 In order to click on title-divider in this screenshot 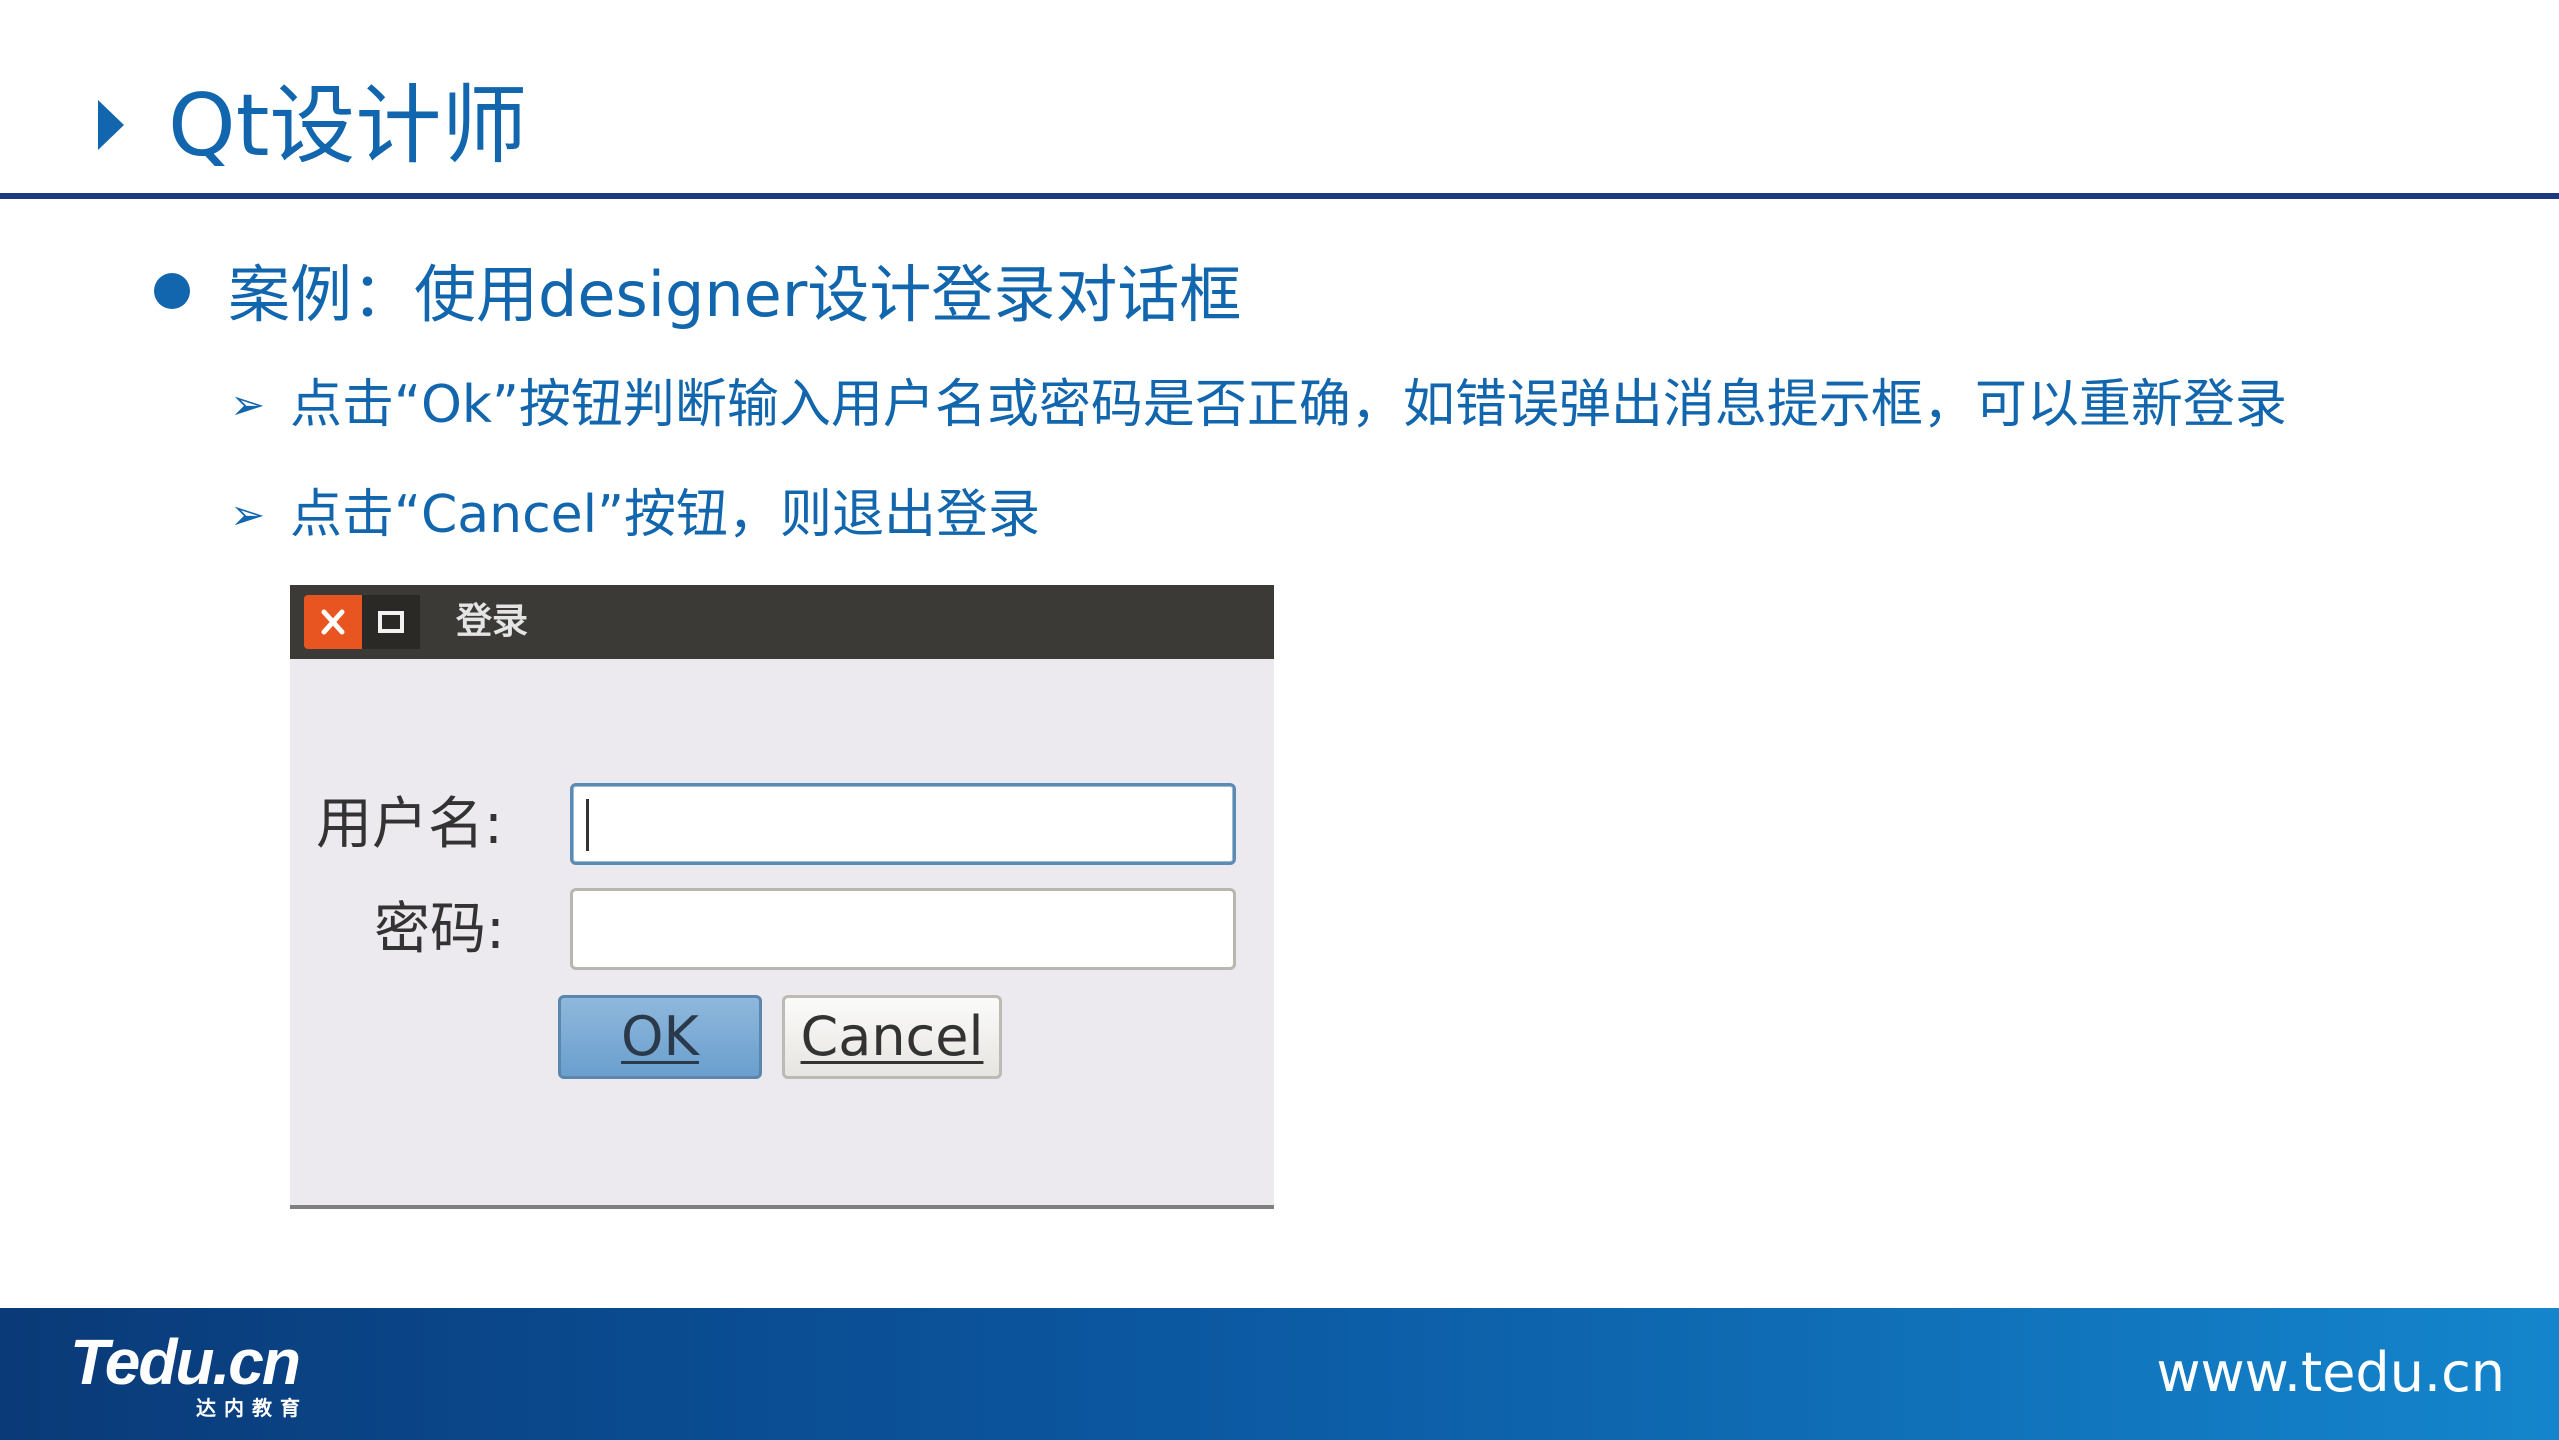, I will do `click(1279, 196)`.